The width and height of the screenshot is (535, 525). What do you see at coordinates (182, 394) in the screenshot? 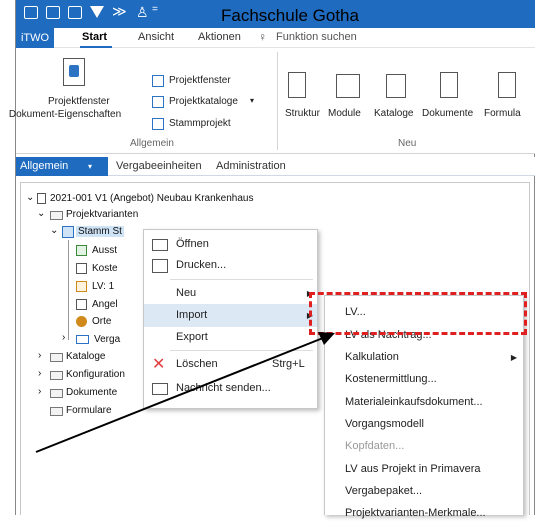
I see `annotation-arrow-line` at bounding box center [182, 394].